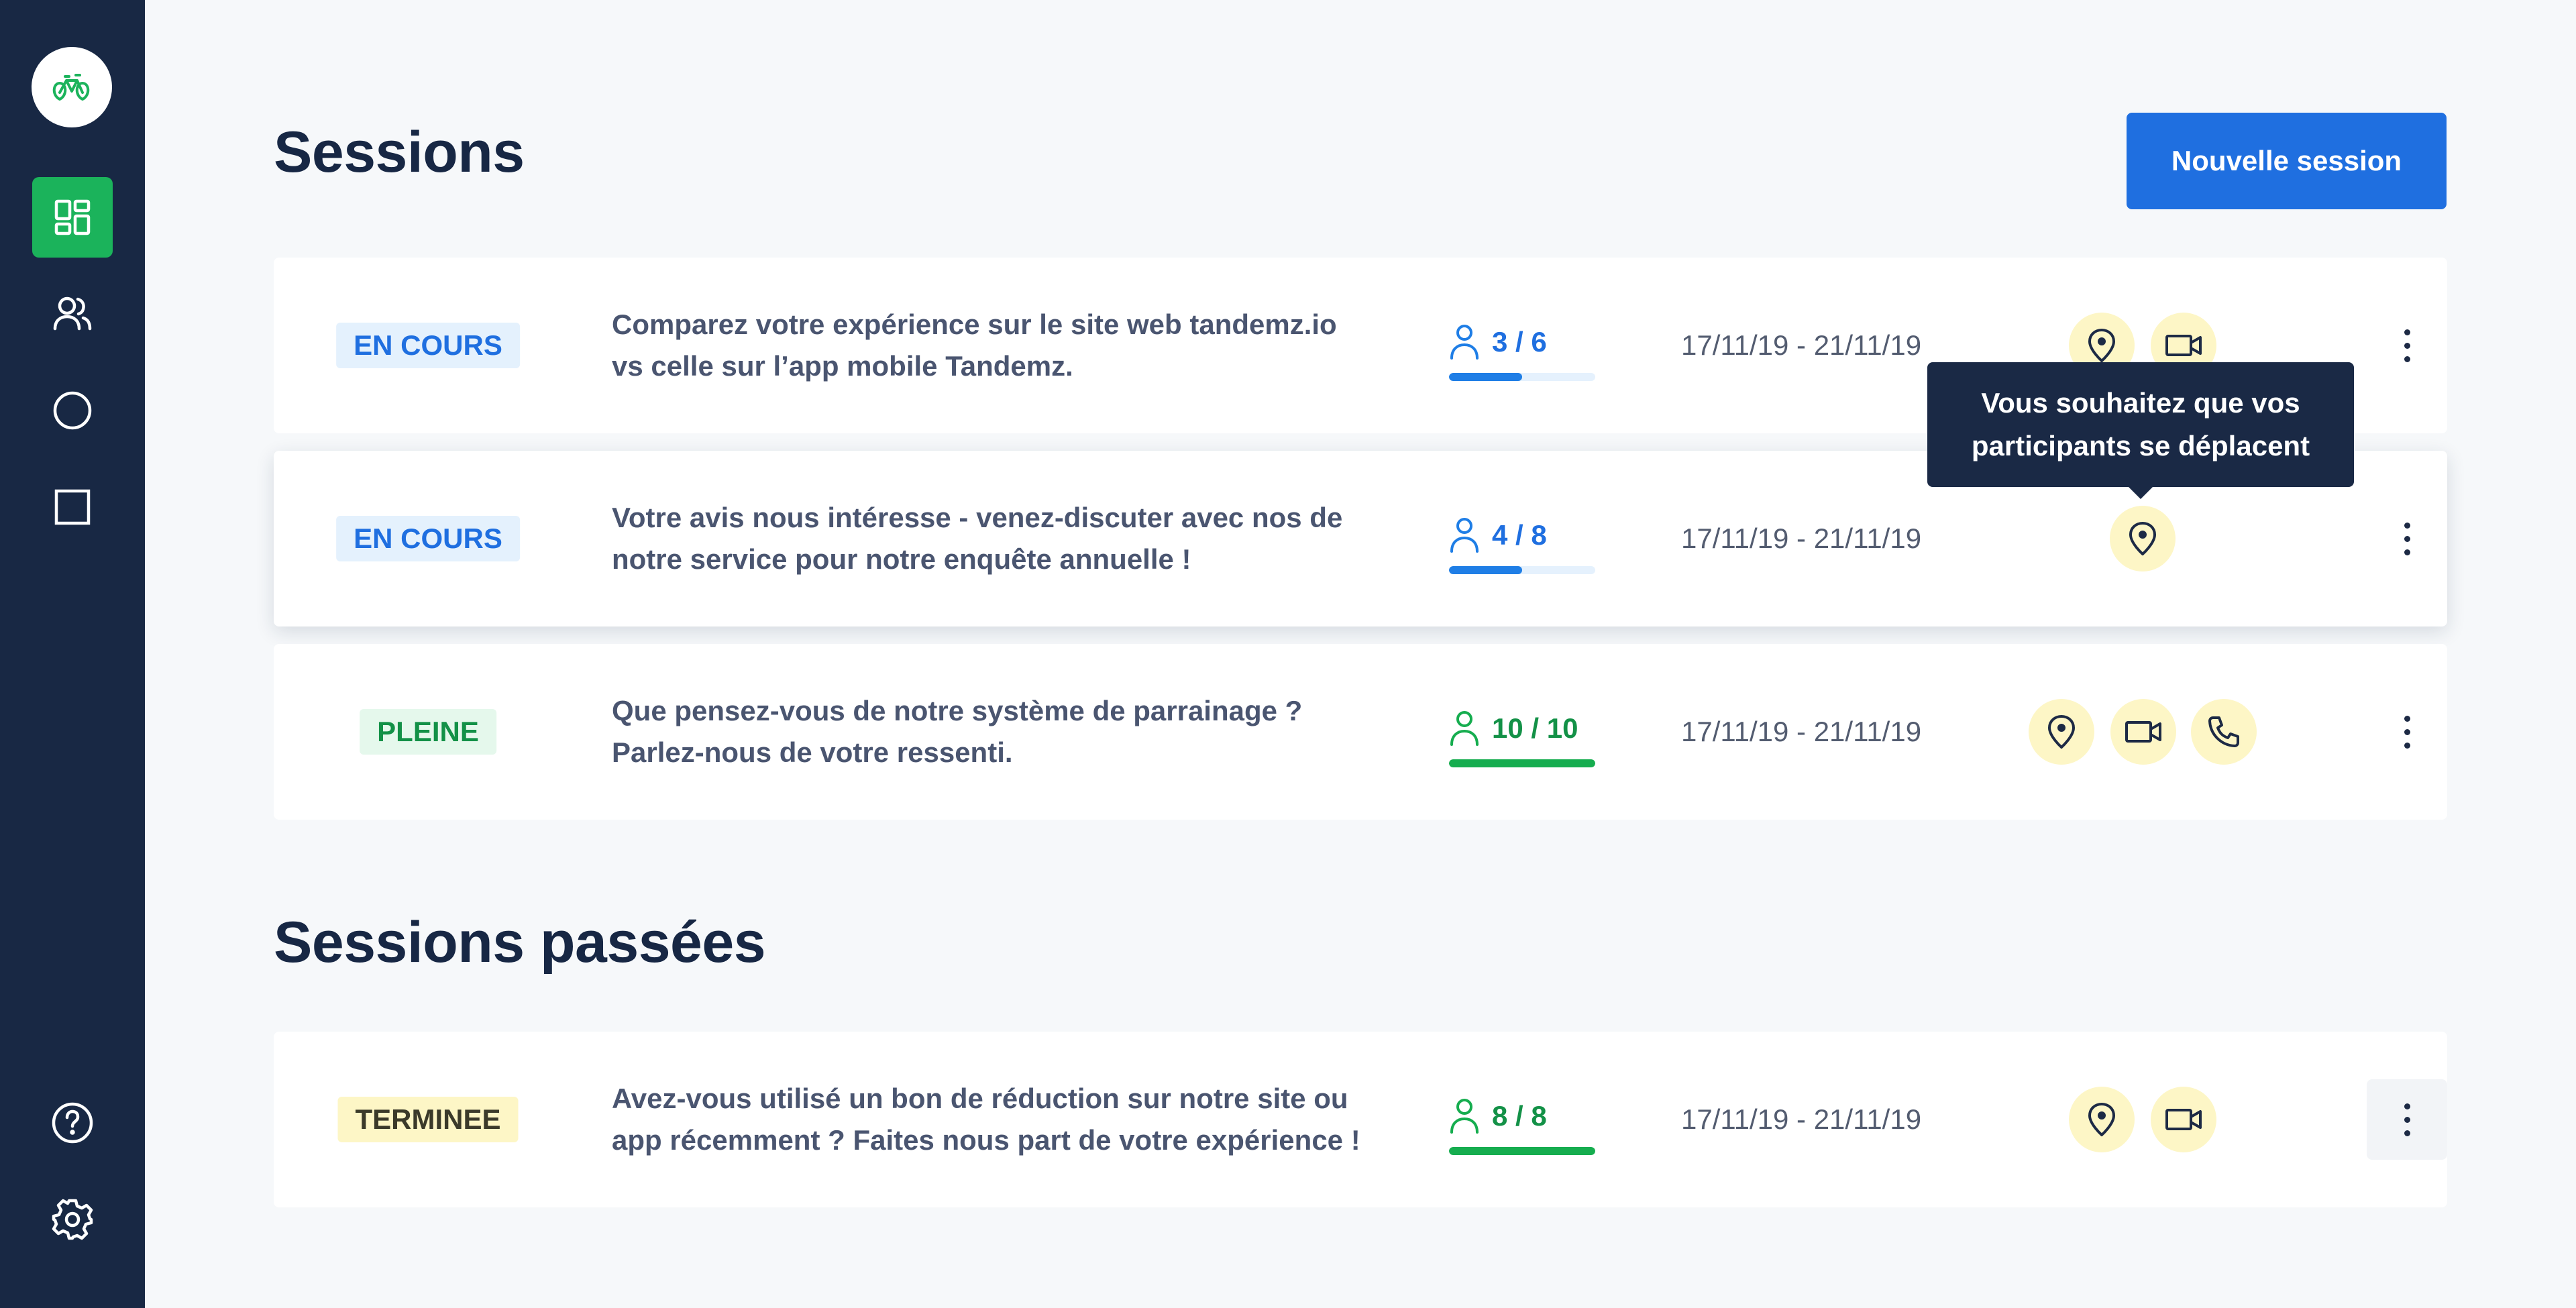  I want to click on nav-dashboard, so click(72, 217).